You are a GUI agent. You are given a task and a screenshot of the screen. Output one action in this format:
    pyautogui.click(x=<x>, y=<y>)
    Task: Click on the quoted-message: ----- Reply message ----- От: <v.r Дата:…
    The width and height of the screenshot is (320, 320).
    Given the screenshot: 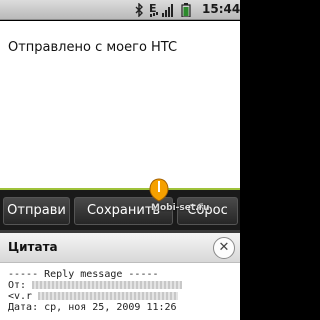 What is the action you would take?
    pyautogui.click(x=122, y=291)
    